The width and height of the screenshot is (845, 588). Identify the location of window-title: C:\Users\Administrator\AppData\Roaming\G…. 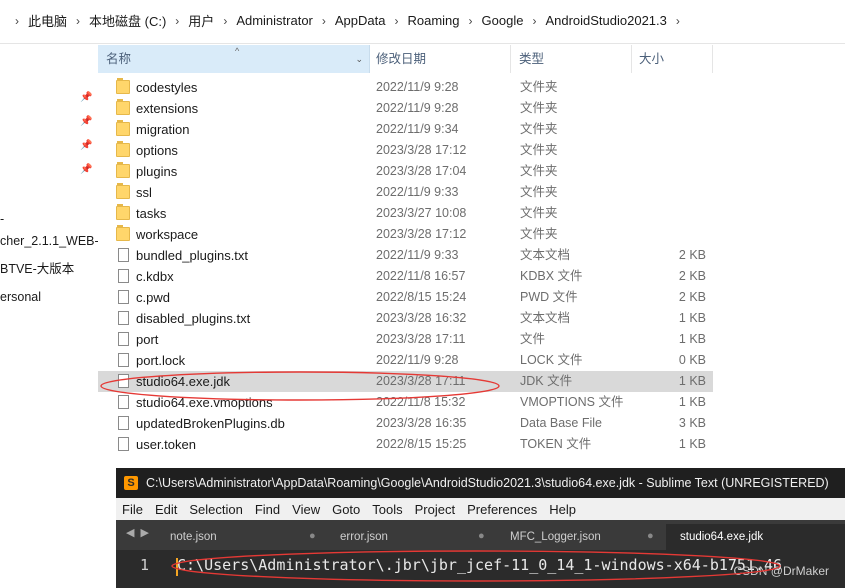
(487, 483).